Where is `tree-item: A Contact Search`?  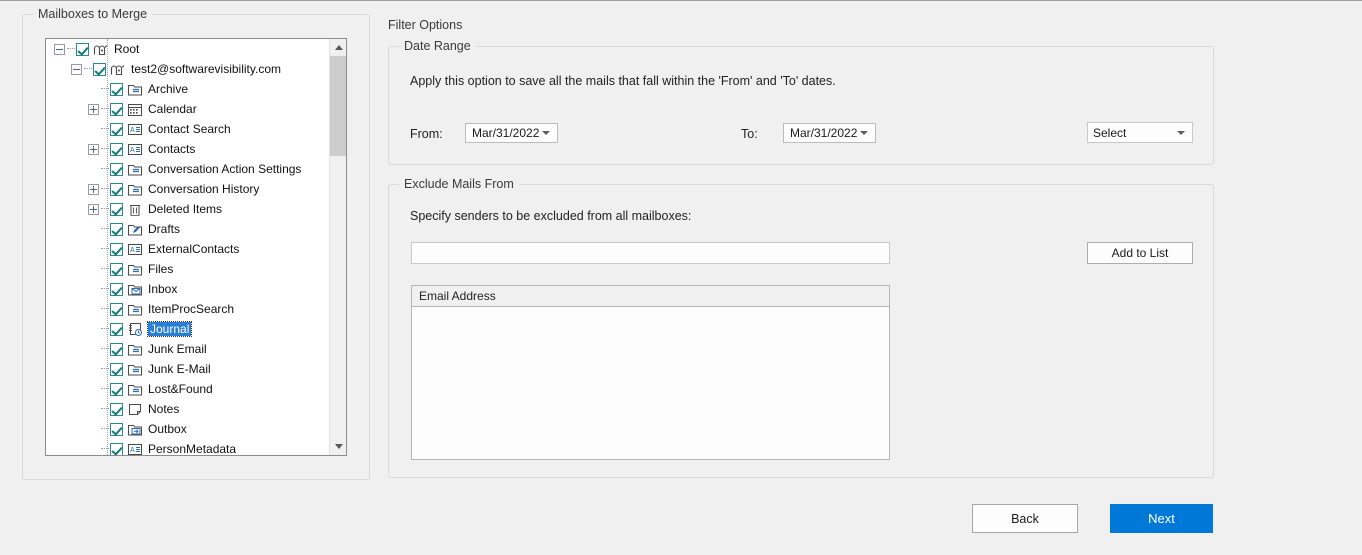 tree-item: A Contact Search is located at coordinates (187, 129).